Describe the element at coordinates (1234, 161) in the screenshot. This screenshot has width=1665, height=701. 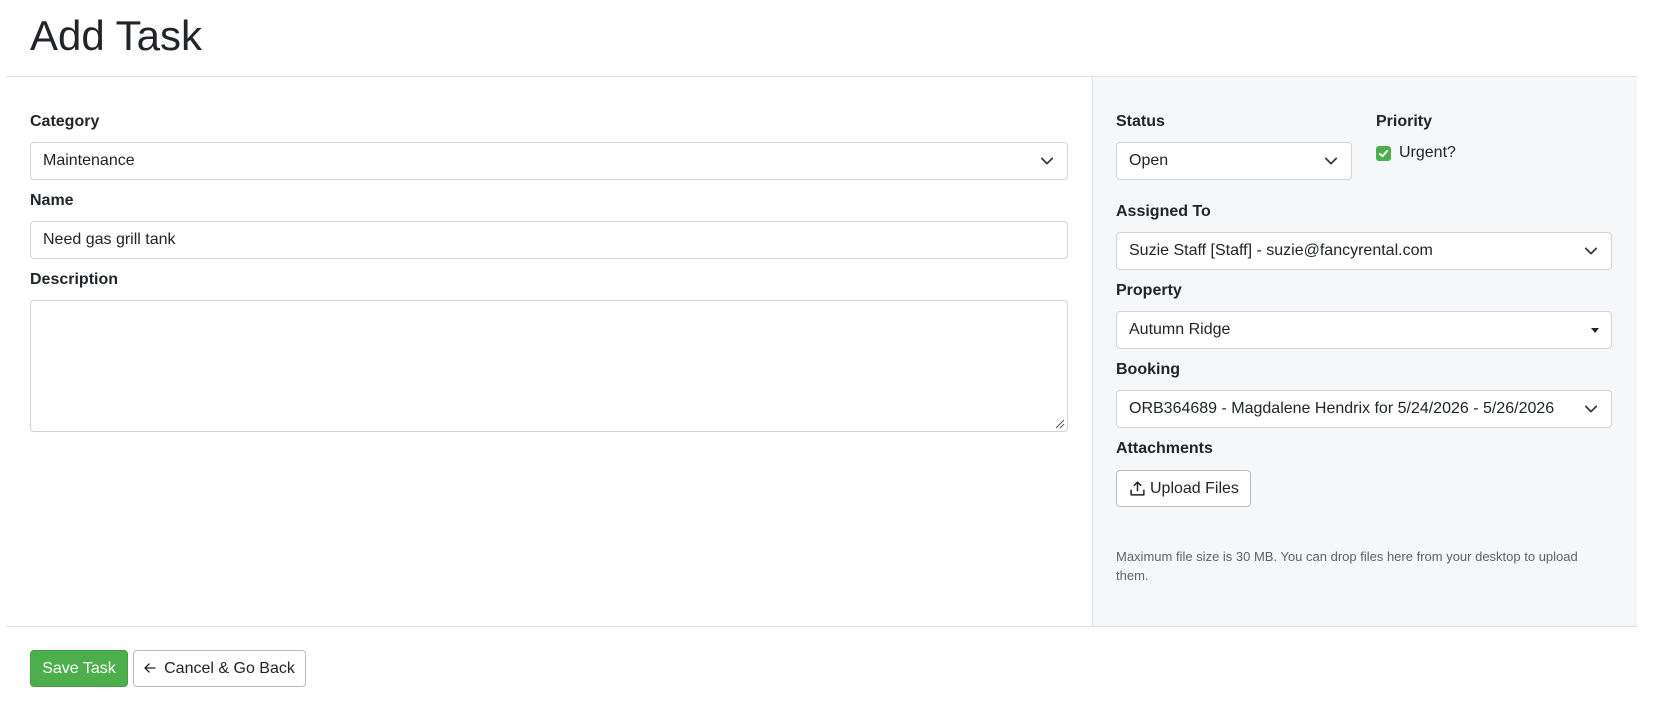
I see `status-select: Open` at that location.